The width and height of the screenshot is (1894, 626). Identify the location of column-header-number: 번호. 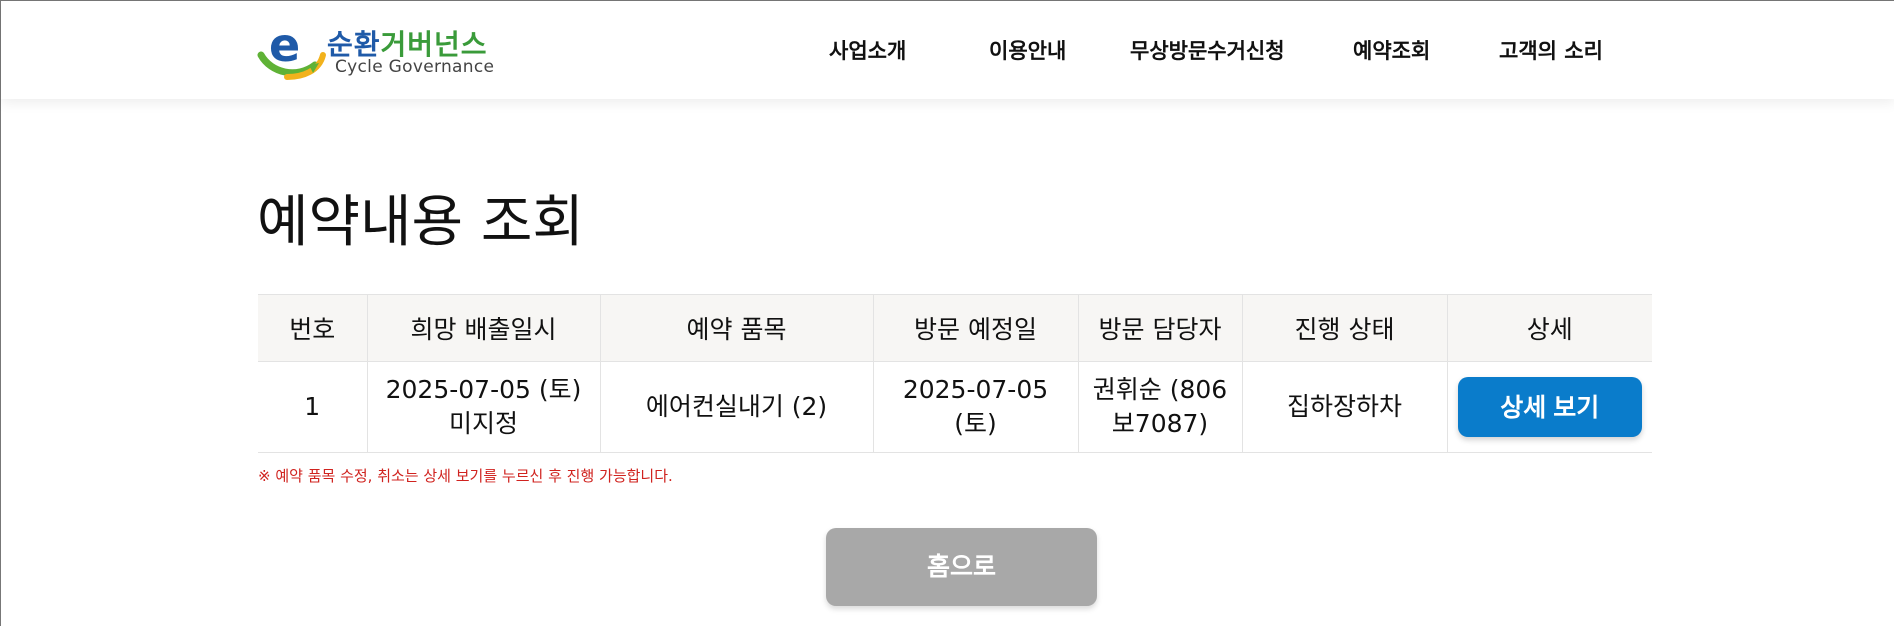
(313, 328).